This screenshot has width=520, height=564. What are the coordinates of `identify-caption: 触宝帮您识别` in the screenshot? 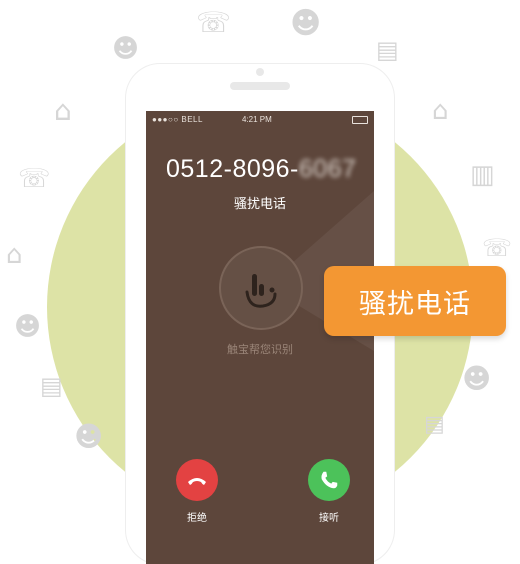 It's located at (260, 350).